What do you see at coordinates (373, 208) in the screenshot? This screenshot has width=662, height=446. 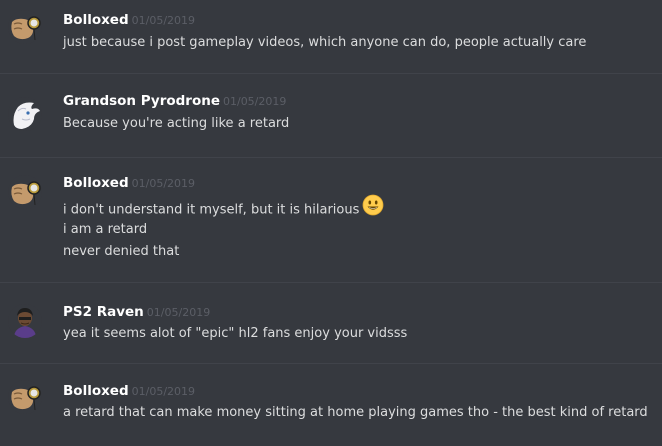 I see `smiley-emoji-icon` at bounding box center [373, 208].